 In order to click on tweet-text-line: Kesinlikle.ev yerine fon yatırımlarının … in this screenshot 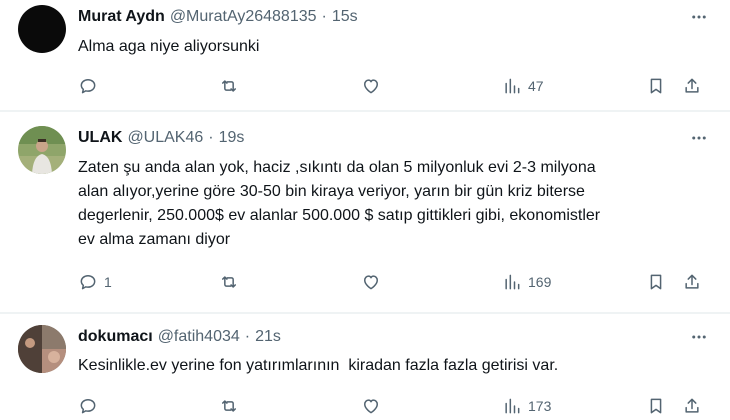, I will do `click(318, 365)`.